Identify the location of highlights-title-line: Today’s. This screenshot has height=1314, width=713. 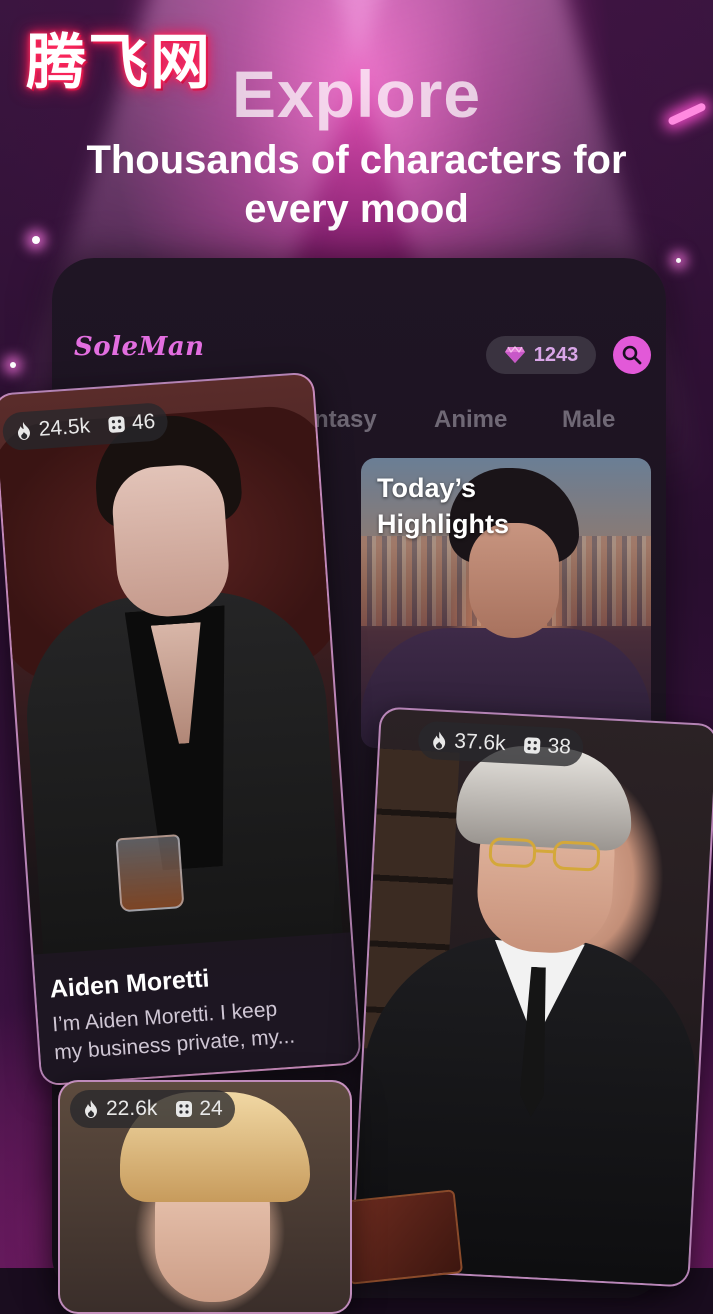
(427, 488).